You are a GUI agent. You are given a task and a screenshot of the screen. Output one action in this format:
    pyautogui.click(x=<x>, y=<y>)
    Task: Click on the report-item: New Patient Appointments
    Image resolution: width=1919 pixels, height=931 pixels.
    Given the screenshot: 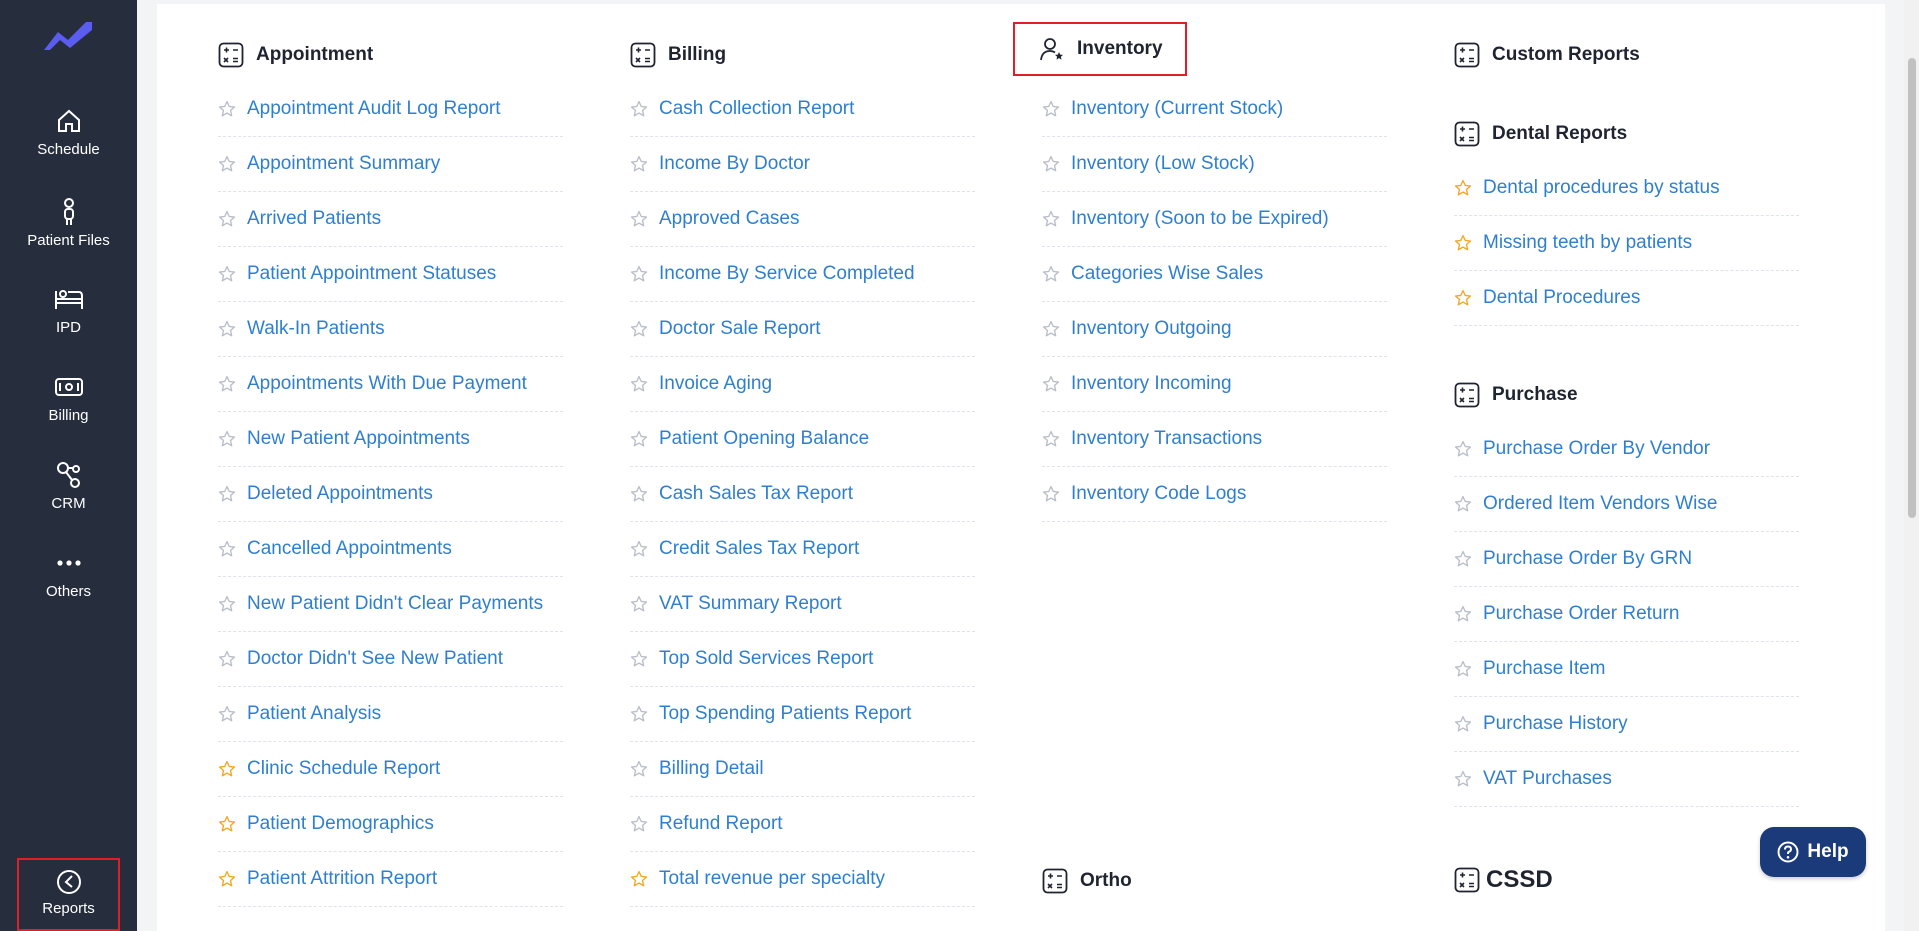 What is the action you would take?
    pyautogui.click(x=390, y=439)
    